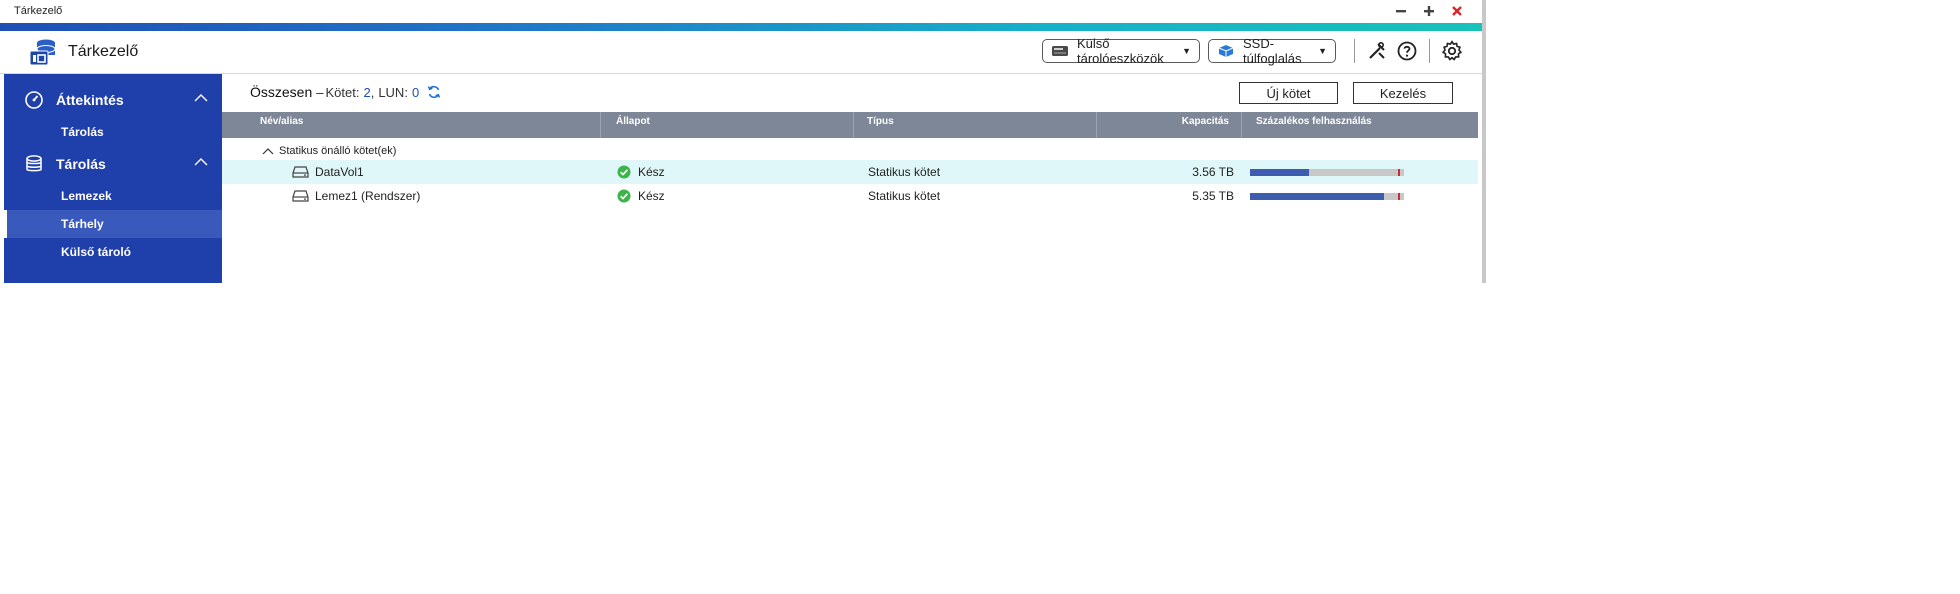 Image resolution: width=1960 pixels, height=594 pixels. What do you see at coordinates (367, 92) in the screenshot?
I see `summary-volume-count: 2` at bounding box center [367, 92].